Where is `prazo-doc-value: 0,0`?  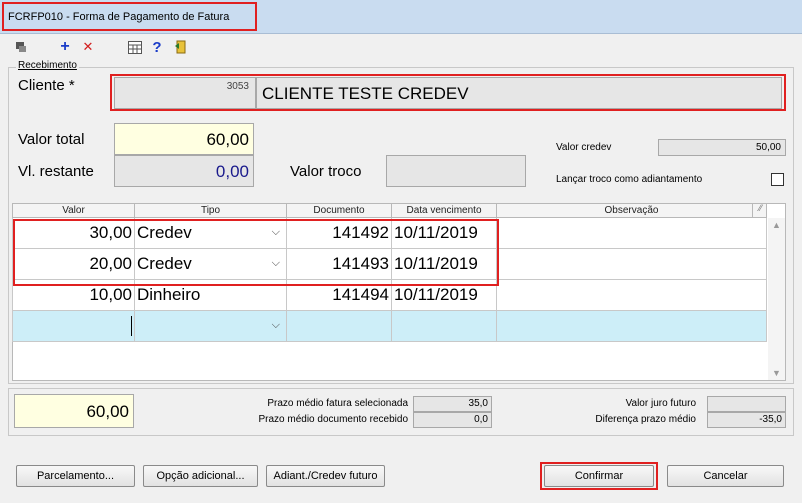 prazo-doc-value: 0,0 is located at coordinates (481, 419).